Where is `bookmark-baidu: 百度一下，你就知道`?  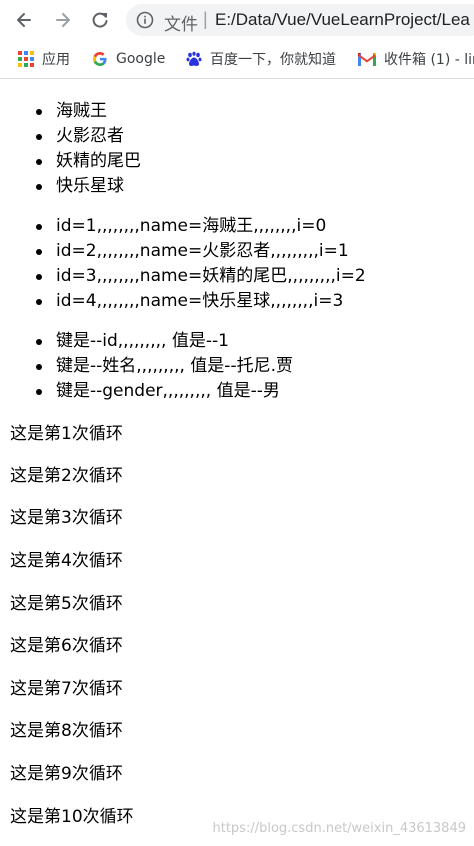 bookmark-baidu: 百度一下，你就知道 is located at coordinates (261, 59).